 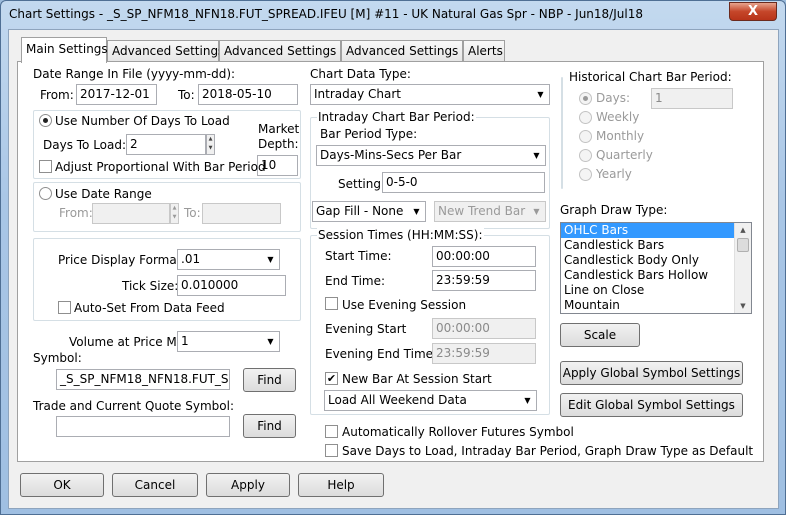 I want to click on apply-button: Apply, so click(x=248, y=485).